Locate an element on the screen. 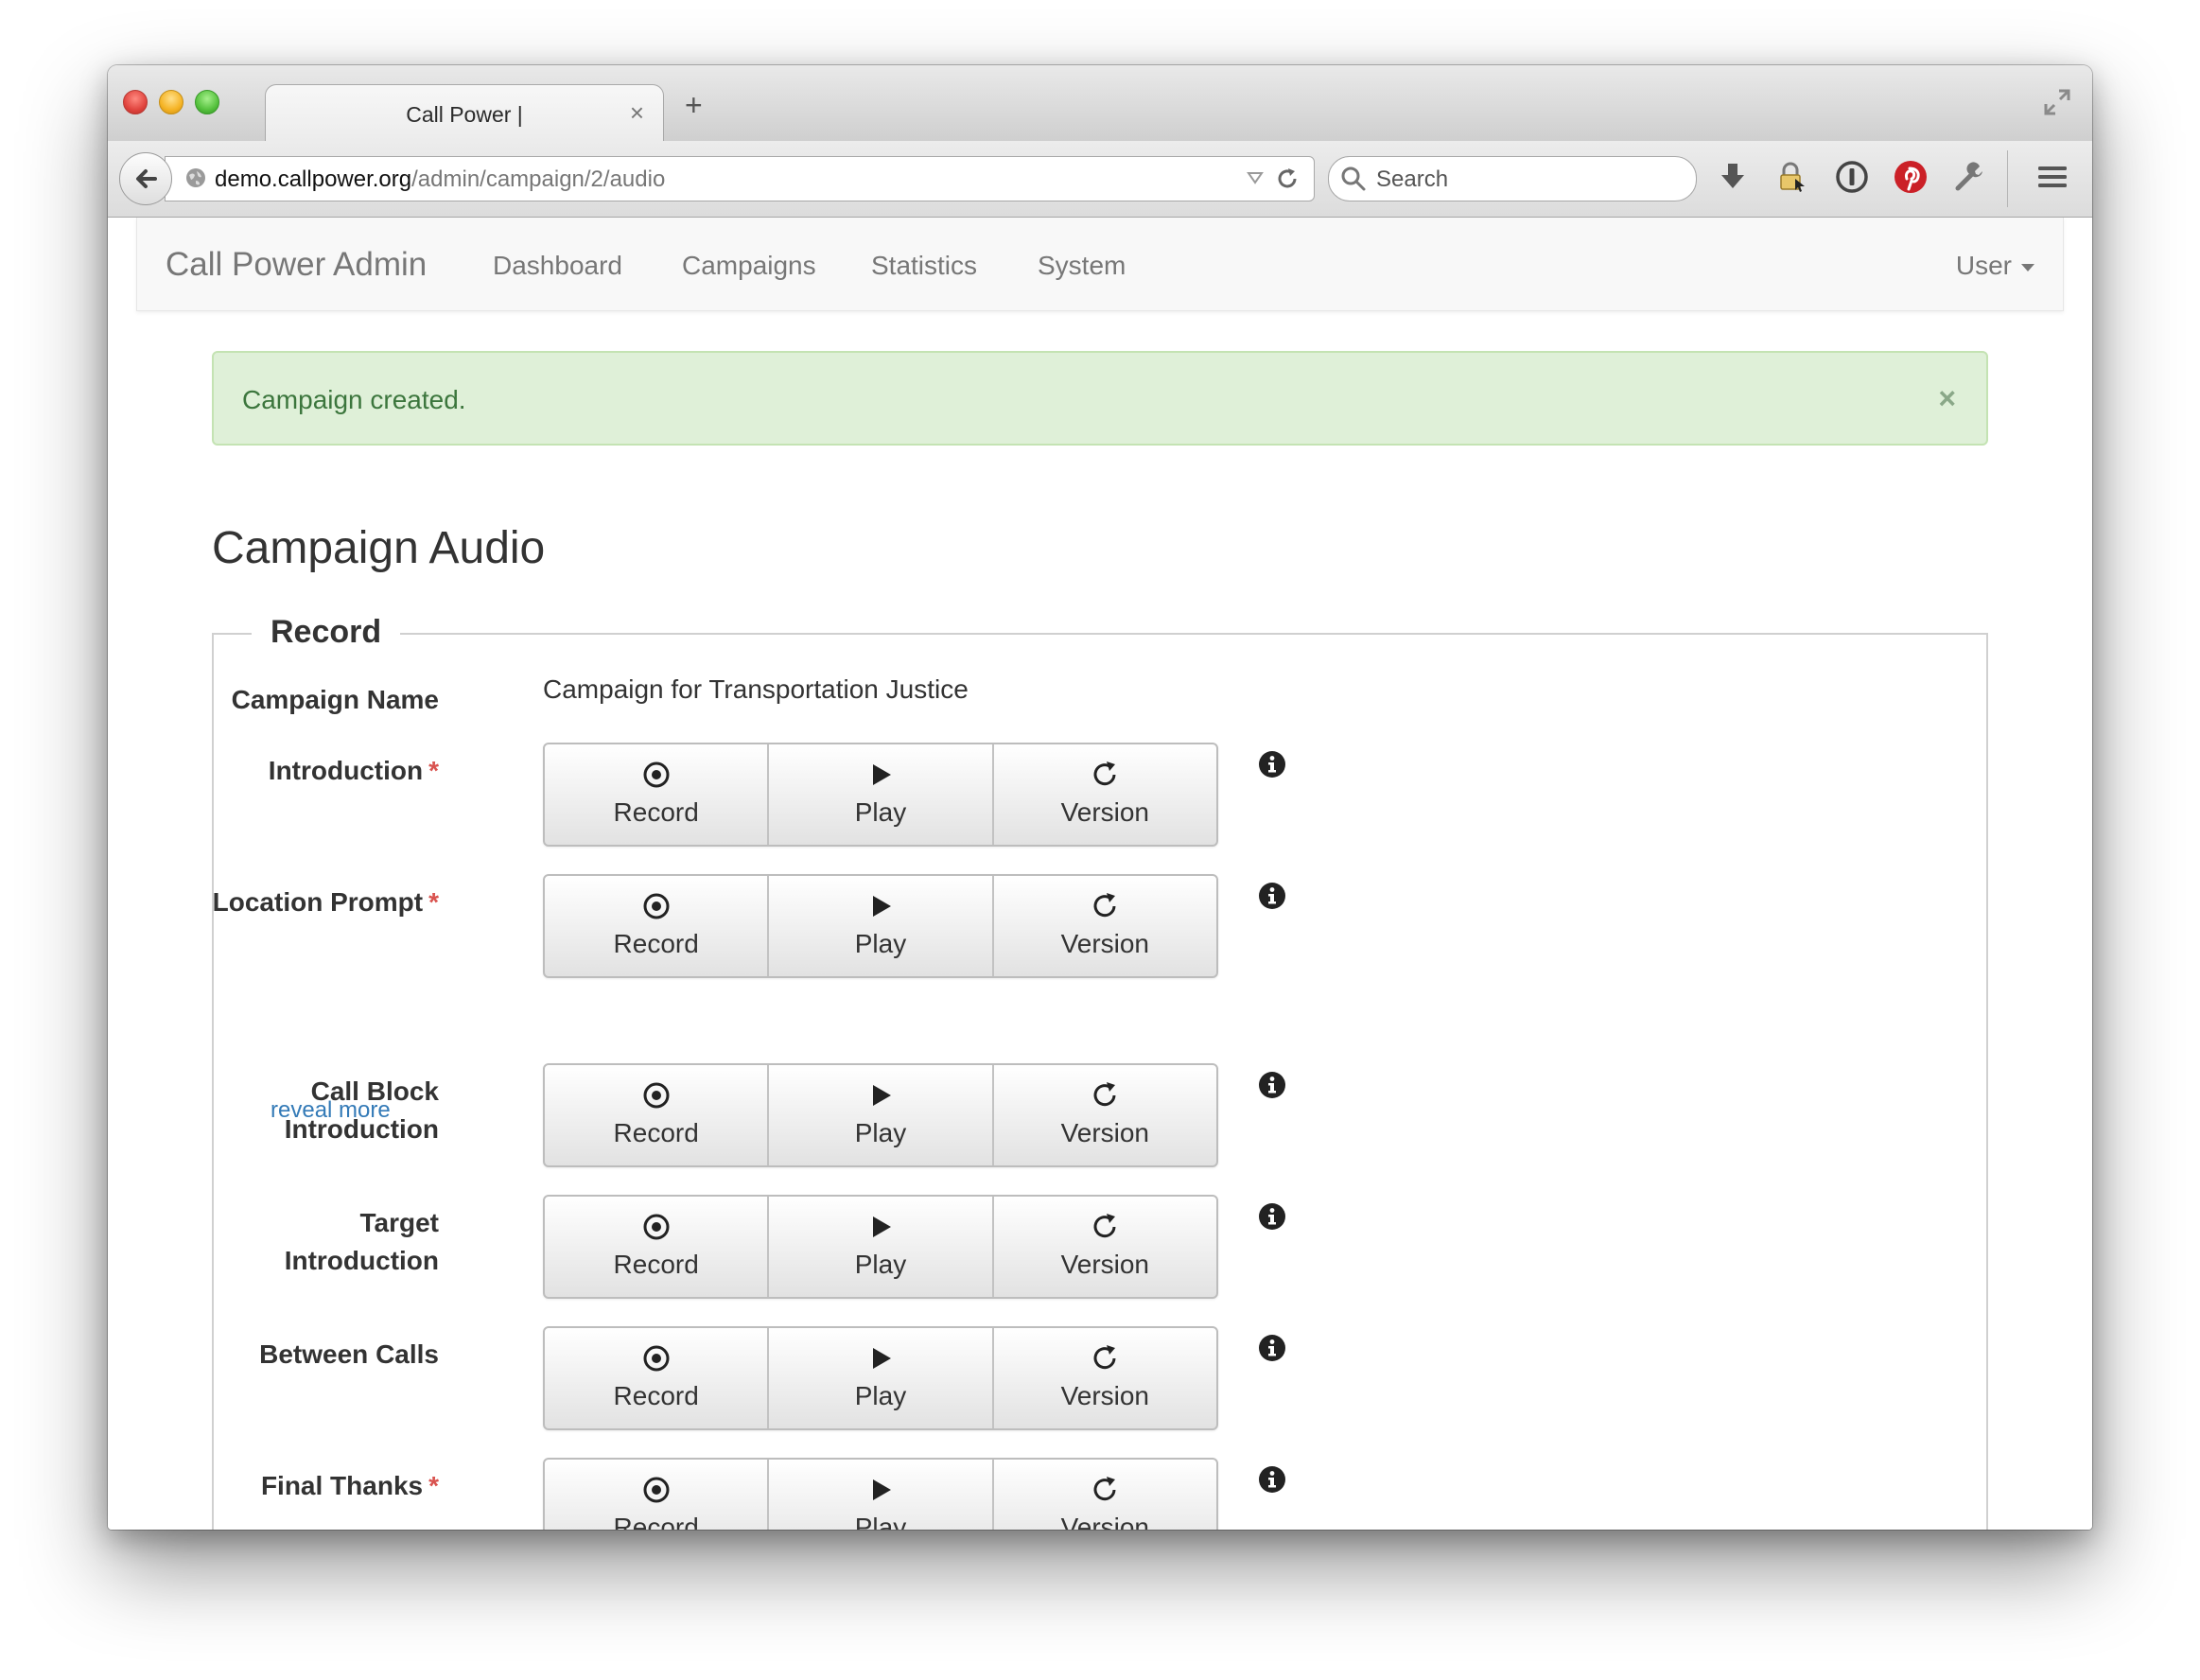 This screenshot has height=1680, width=2200. search-bar: Search is located at coordinates (1513, 179).